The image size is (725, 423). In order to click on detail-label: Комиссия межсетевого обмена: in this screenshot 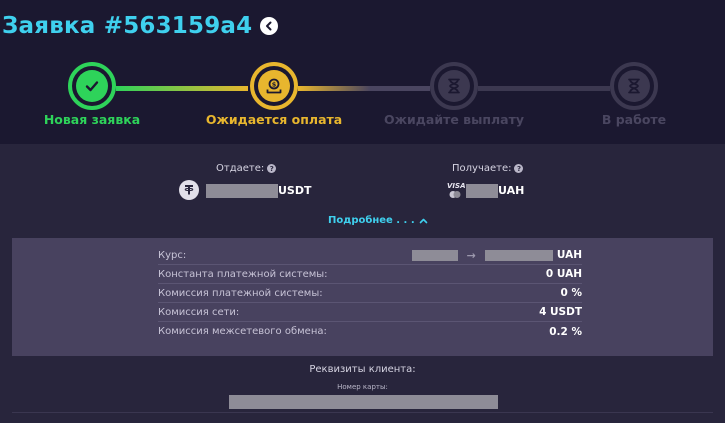, I will do `click(242, 331)`.